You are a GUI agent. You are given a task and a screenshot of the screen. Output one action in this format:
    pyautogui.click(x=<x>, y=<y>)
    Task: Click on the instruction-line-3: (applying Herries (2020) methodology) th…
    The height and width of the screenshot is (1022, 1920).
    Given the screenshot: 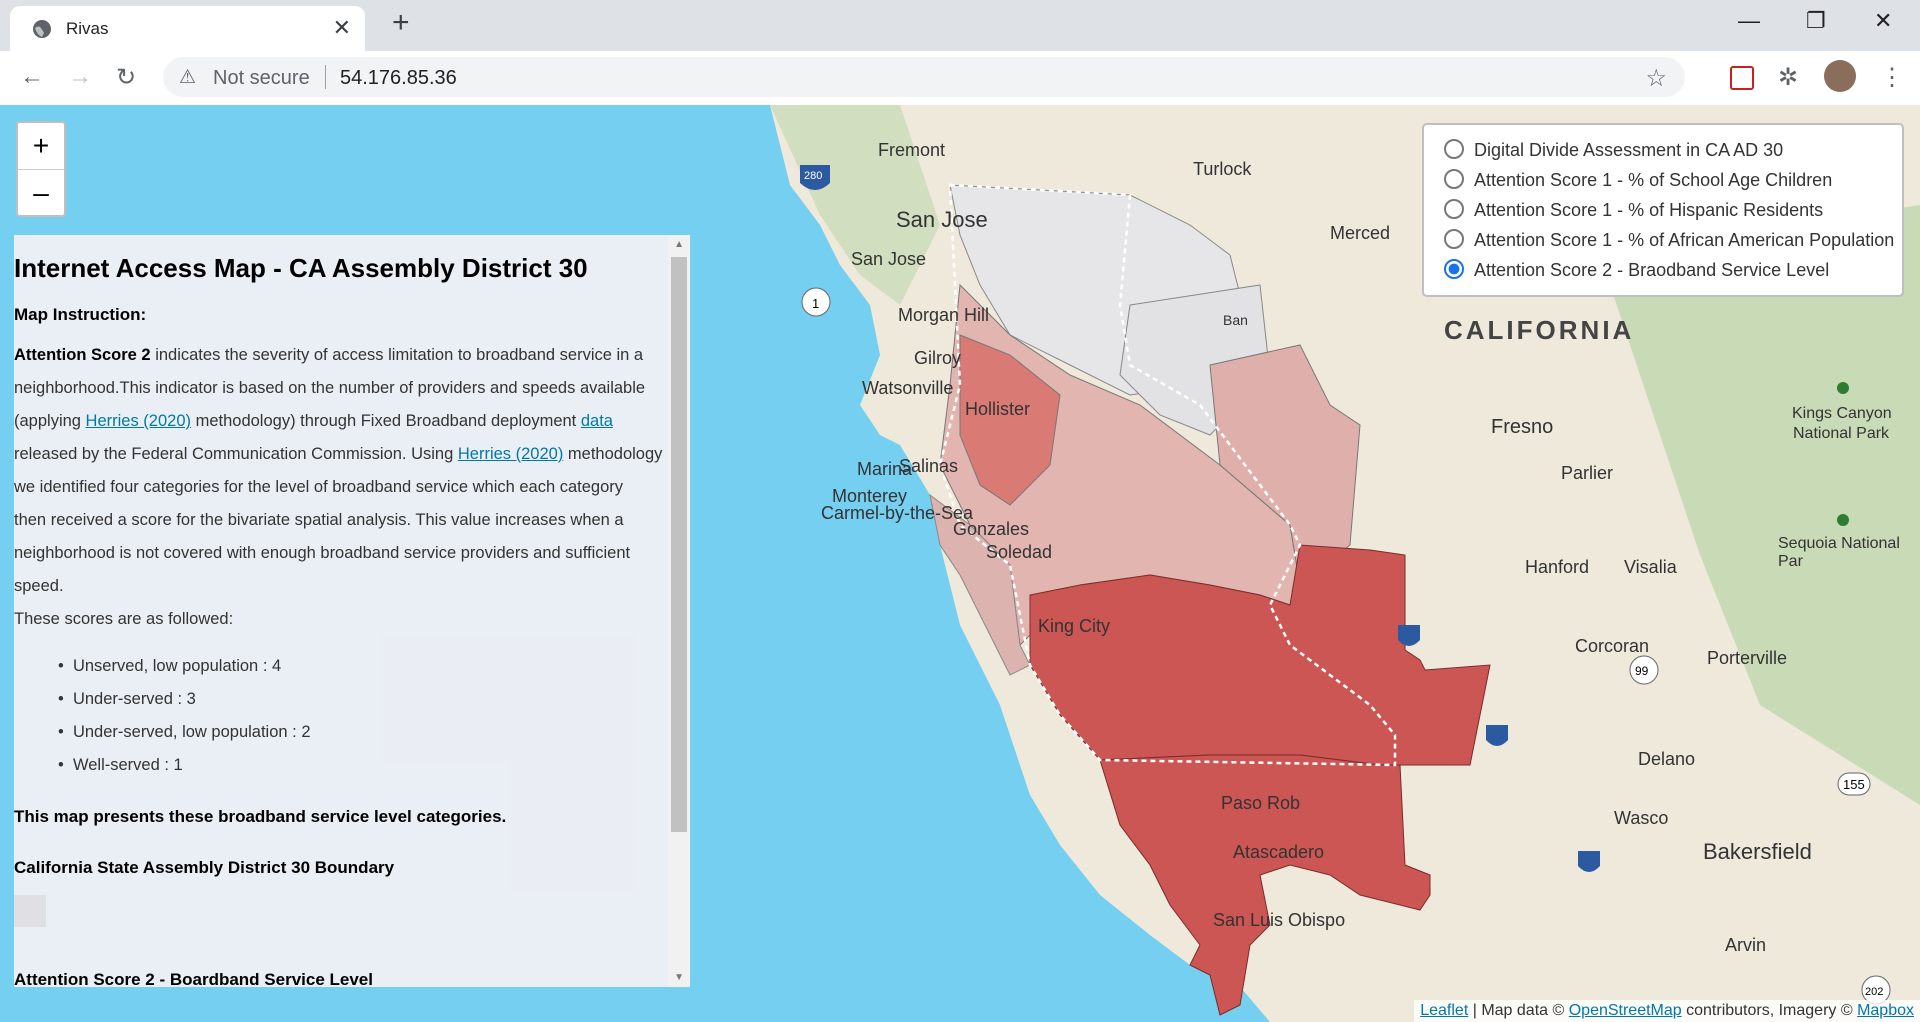 What is the action you would take?
    pyautogui.click(x=313, y=421)
    